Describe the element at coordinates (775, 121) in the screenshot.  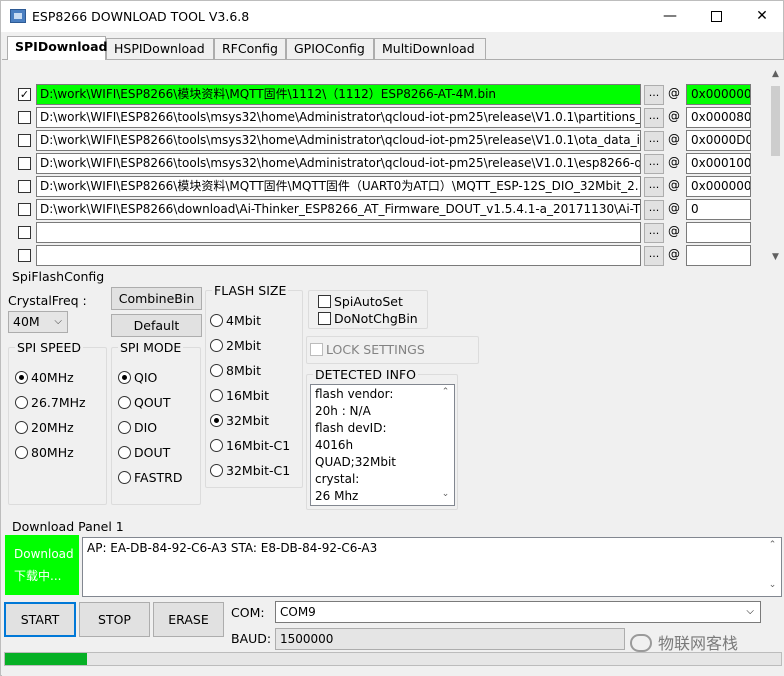
I see `scrollbar-thumb` at that location.